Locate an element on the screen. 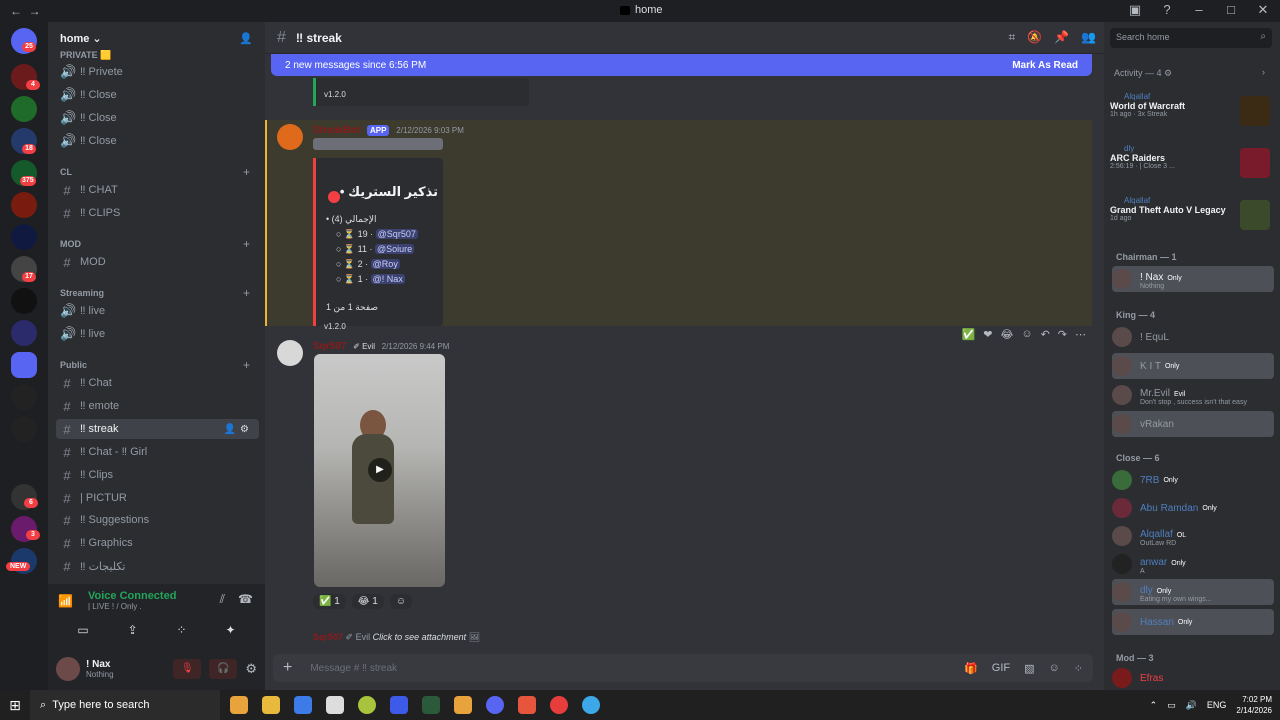 The height and width of the screenshot is (720, 1280). screen-share-icon: ⇪ is located at coordinates (133, 630).